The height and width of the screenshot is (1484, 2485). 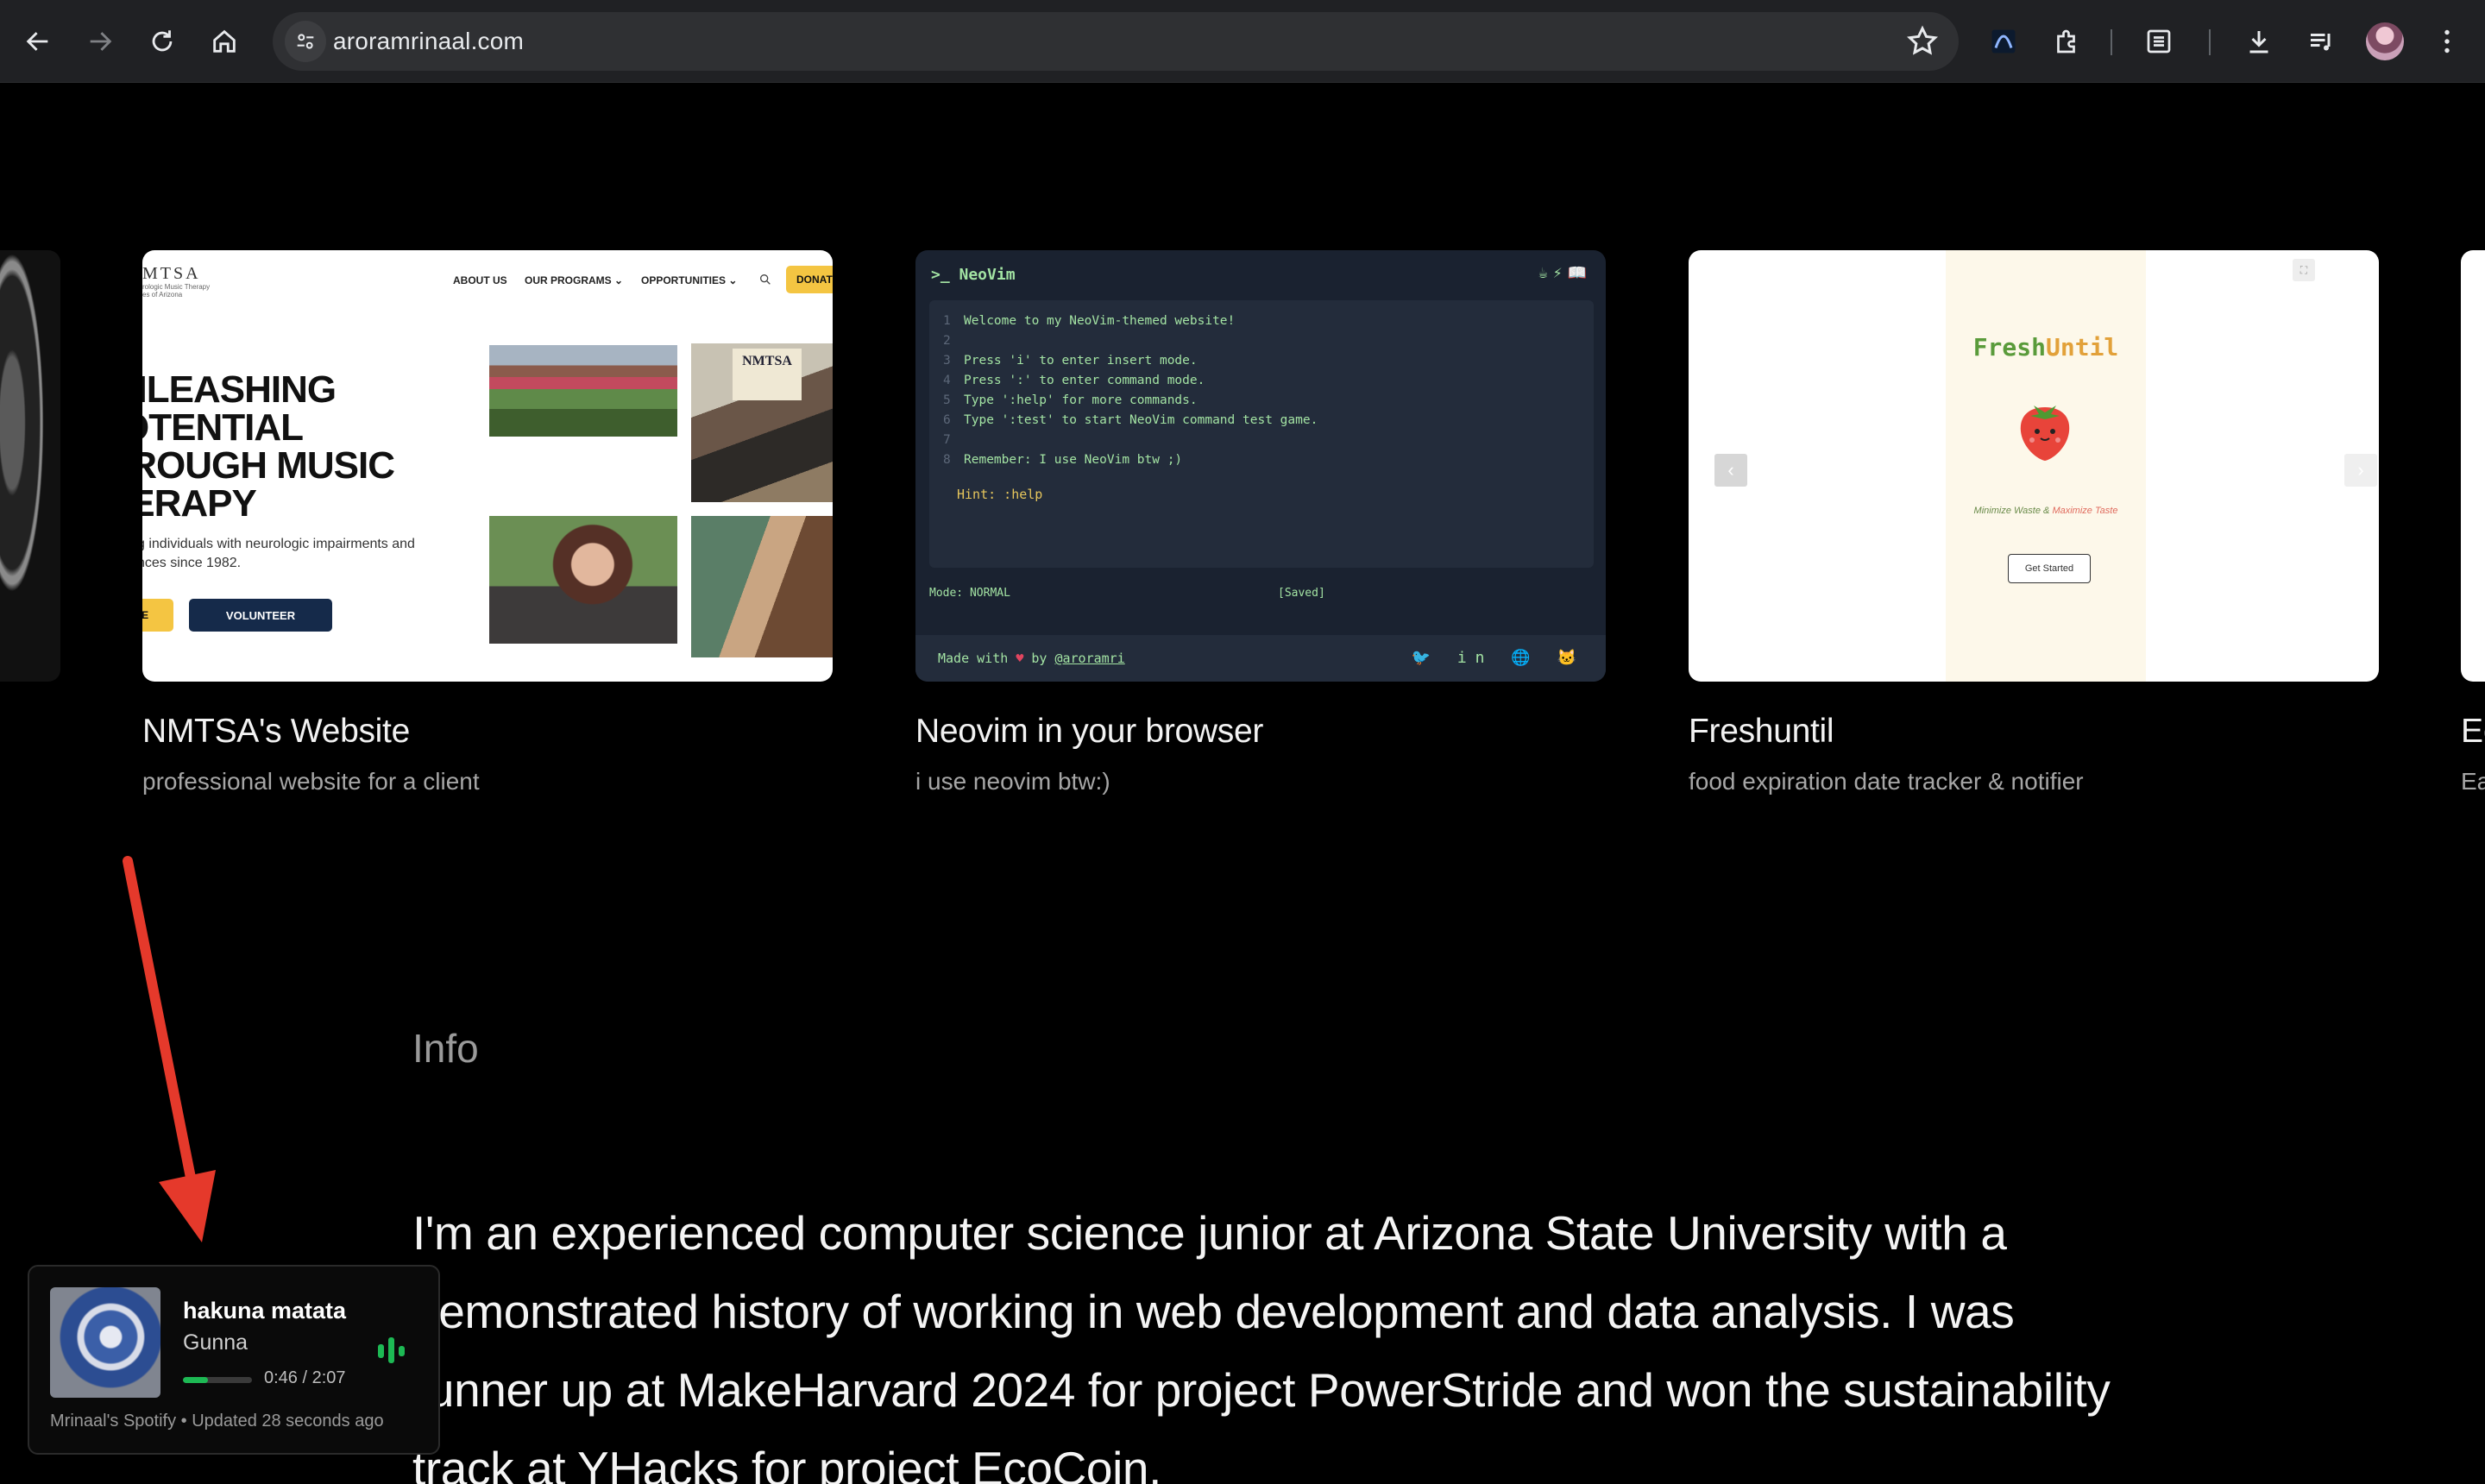 What do you see at coordinates (2304, 270) in the screenshot?
I see `fullscreen-icon: ⛶` at bounding box center [2304, 270].